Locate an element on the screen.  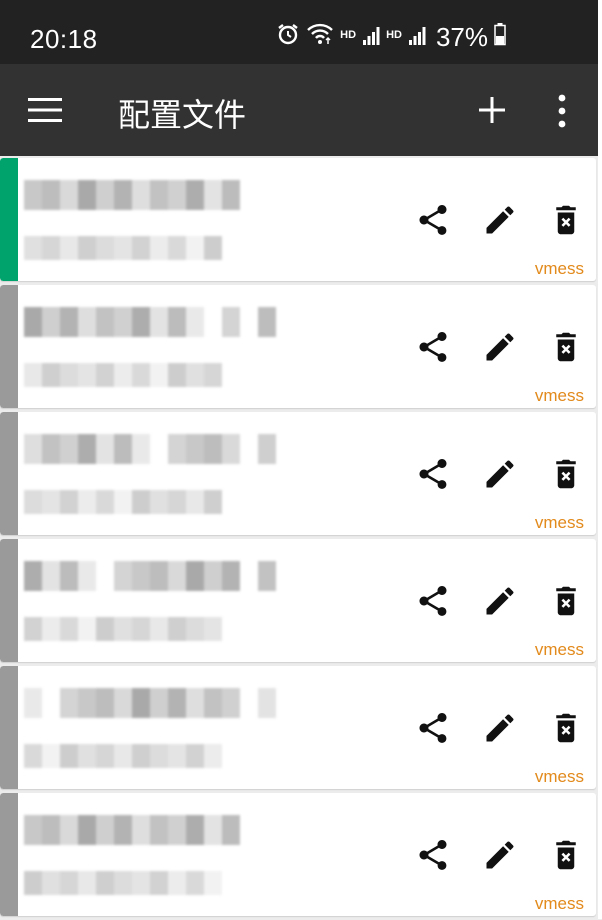
status-bar: 20:18 HD HD 37% is located at coordinates (301, 32).